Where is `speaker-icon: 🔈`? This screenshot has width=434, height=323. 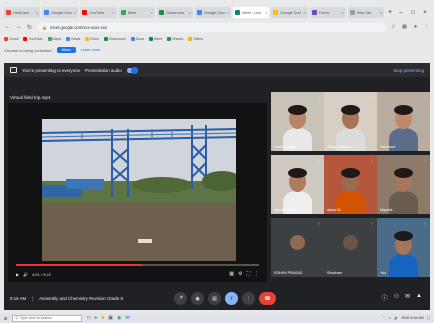
speaker-icon: 🔈 is located at coordinates (396, 318).